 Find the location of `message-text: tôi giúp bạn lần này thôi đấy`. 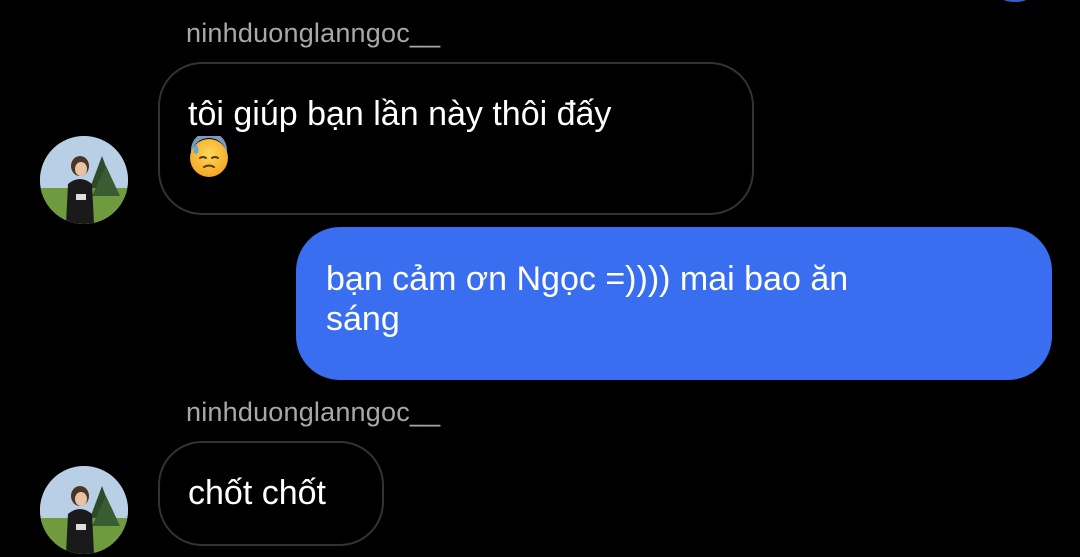

message-text: tôi giúp bạn lần này thôi đấy is located at coordinates (400, 114).